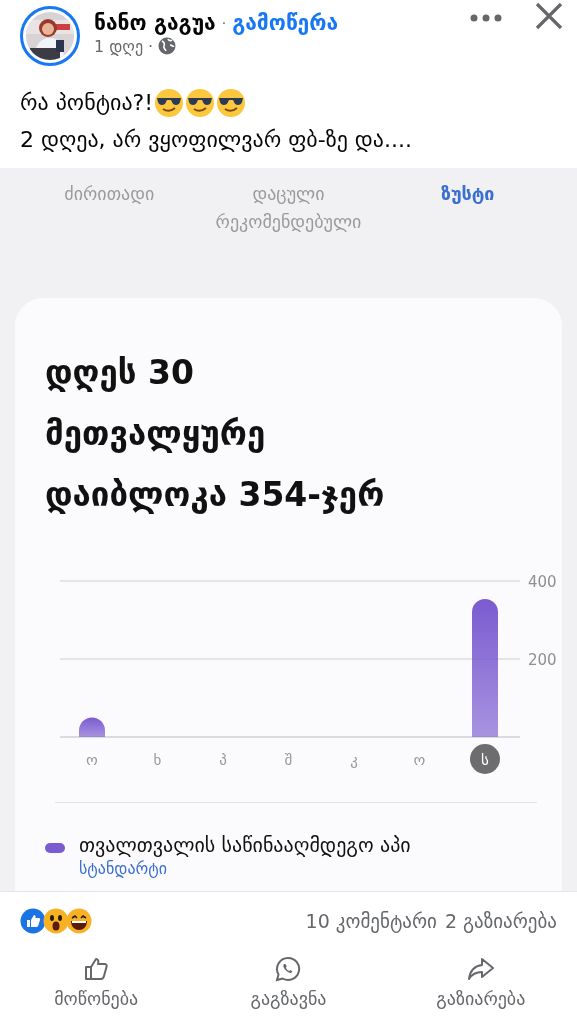 Image resolution: width=577 pixels, height=1024 pixels. What do you see at coordinates (79, 921) in the screenshot?
I see `laugh-reaction-icon` at bounding box center [79, 921].